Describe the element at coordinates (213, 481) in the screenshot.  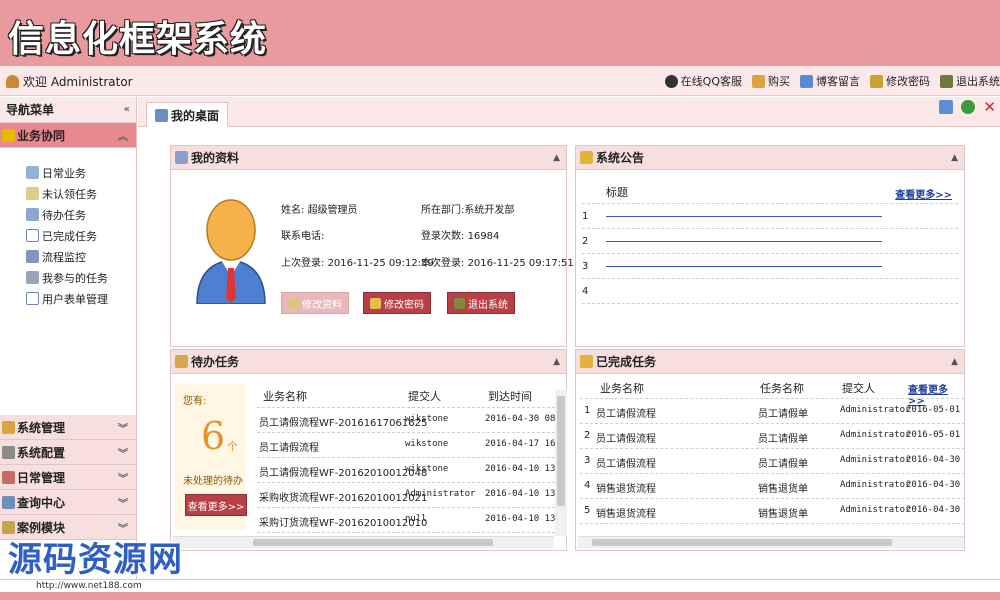
I see `pending-desc: 未处理的待办` at that location.